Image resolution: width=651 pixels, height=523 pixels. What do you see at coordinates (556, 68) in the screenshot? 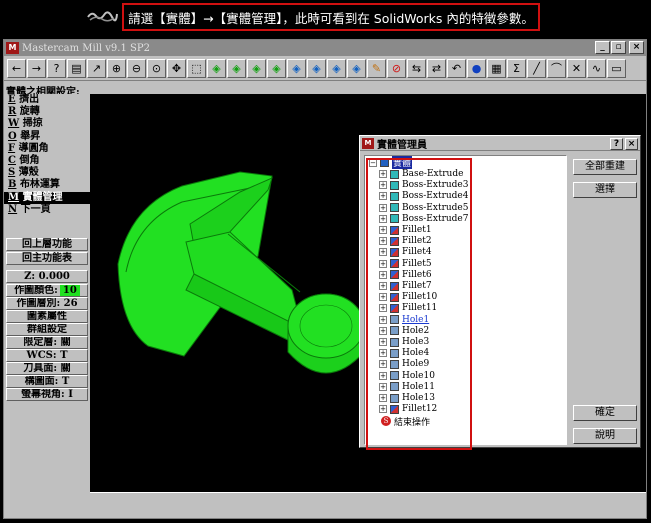
I see `arc-icon: ⌒` at bounding box center [556, 68].